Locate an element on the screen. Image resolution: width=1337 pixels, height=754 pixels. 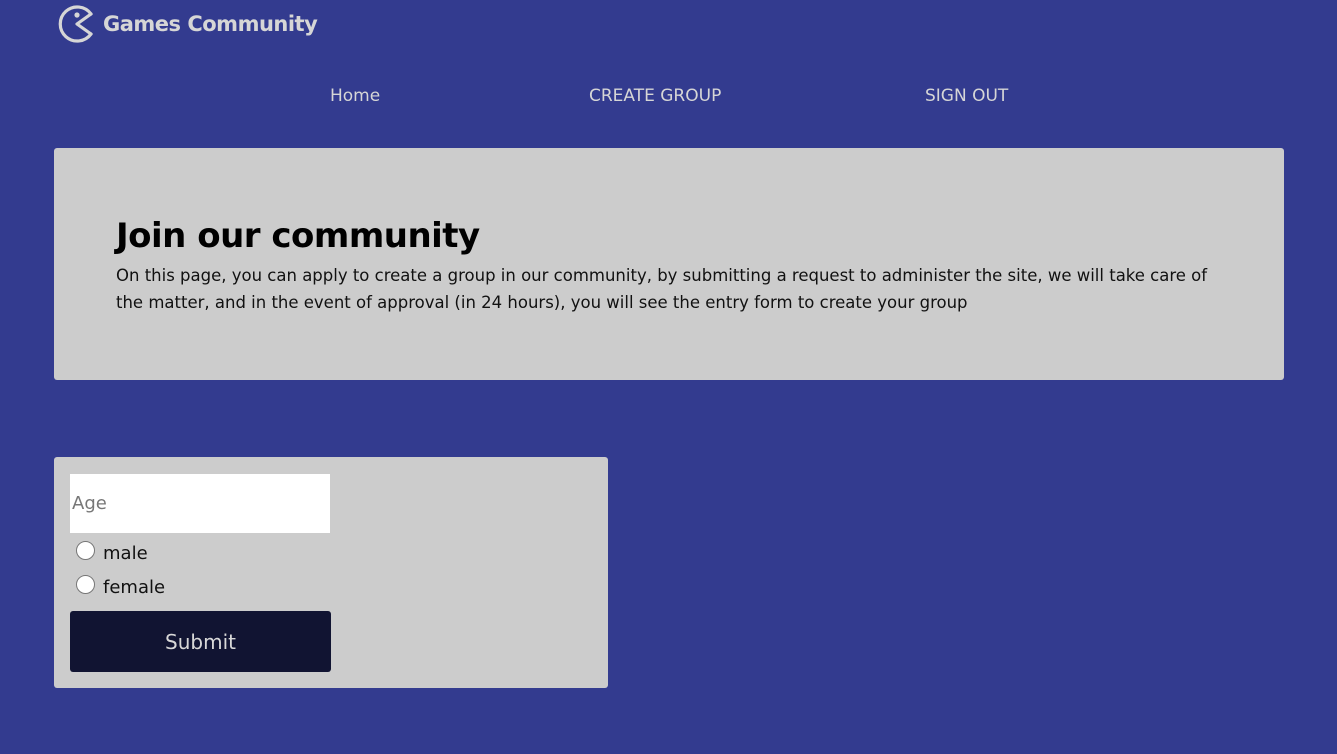
gender-option-female: female is located at coordinates (121, 586).